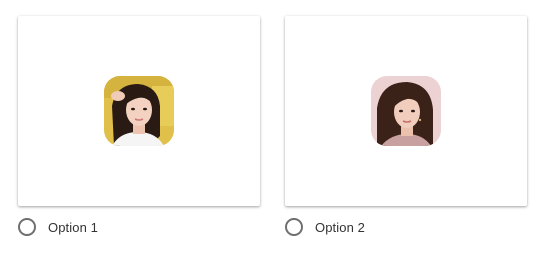  Describe the element at coordinates (406, 227) in the screenshot. I see `radio-row-option-2: Option 2` at that location.